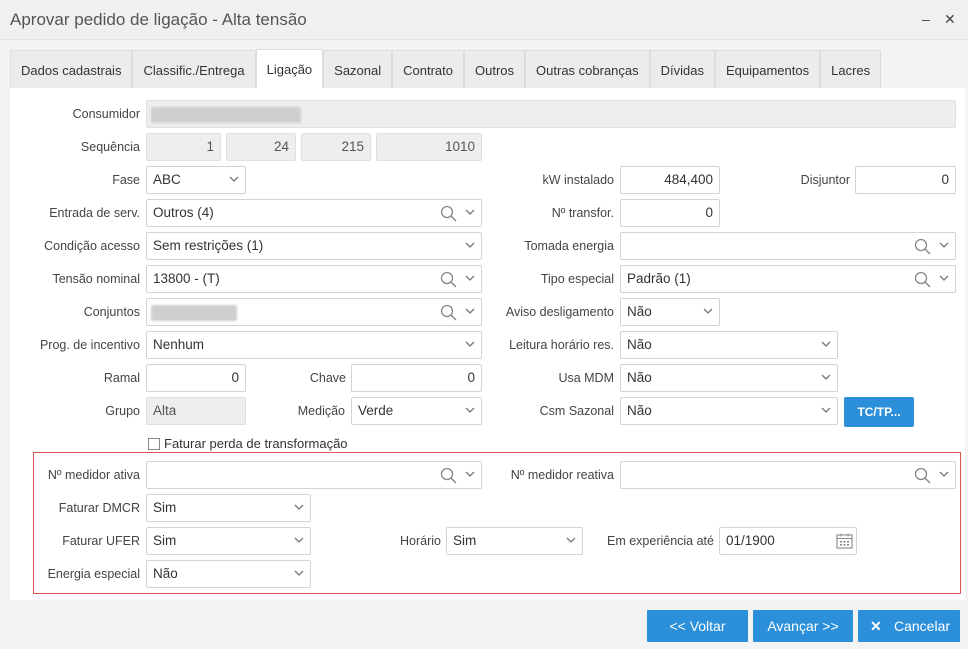 Image resolution: width=968 pixels, height=649 pixels. What do you see at coordinates (803, 626) in the screenshot?
I see `avancar-button: Avançar >>` at bounding box center [803, 626].